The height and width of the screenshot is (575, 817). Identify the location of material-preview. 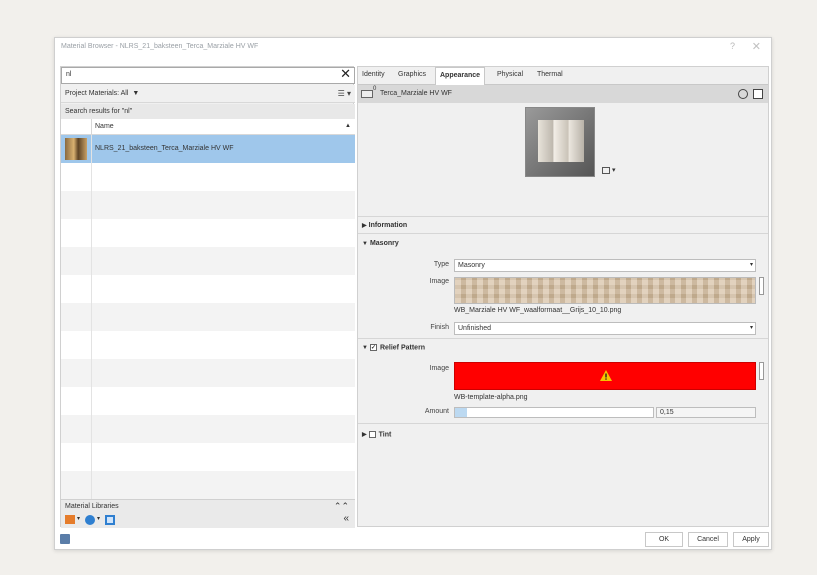
(560, 142).